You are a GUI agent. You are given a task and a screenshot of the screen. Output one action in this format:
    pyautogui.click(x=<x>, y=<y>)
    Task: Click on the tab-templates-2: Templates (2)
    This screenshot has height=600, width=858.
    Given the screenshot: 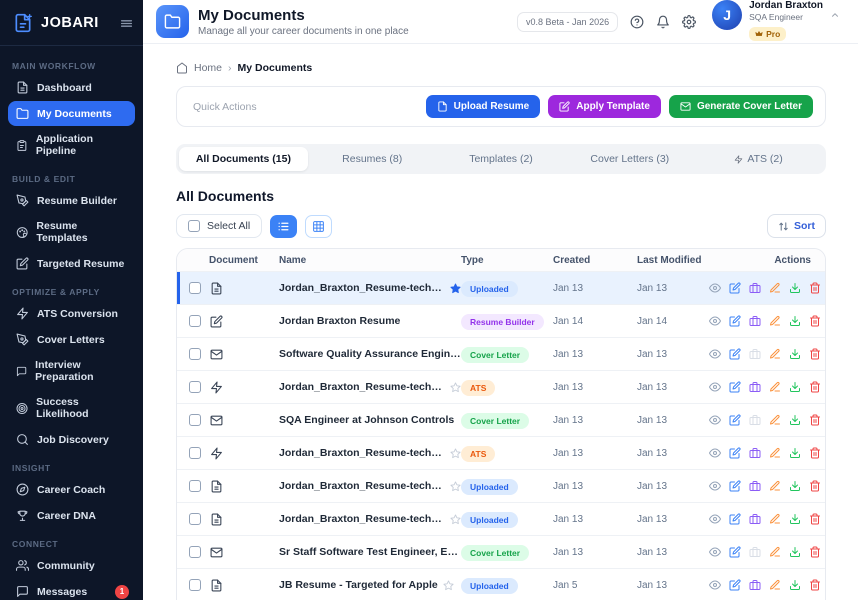 What is the action you would take?
    pyautogui.click(x=501, y=159)
    